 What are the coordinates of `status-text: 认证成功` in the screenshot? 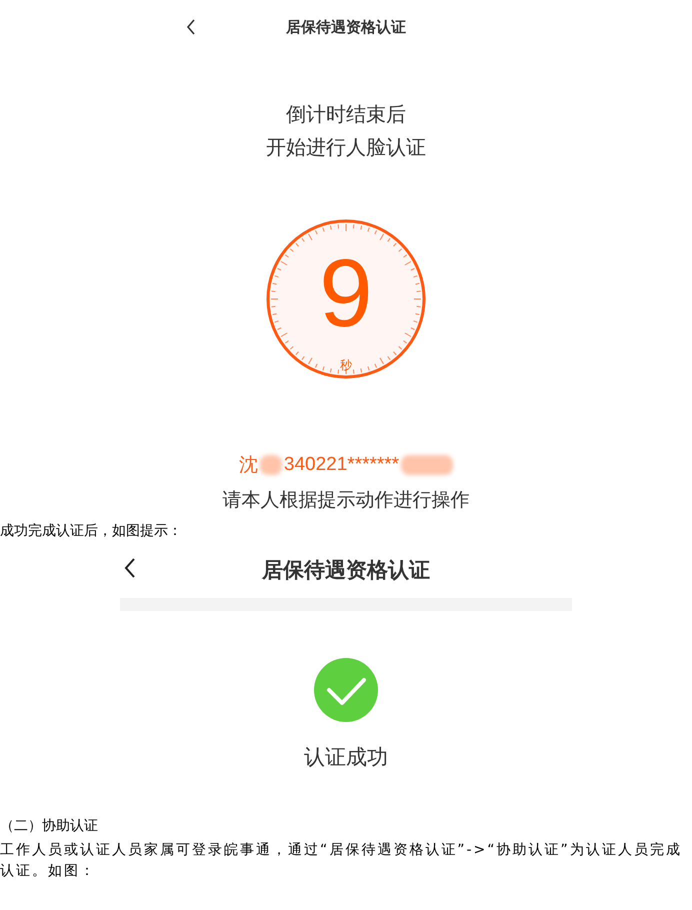 It's located at (346, 757).